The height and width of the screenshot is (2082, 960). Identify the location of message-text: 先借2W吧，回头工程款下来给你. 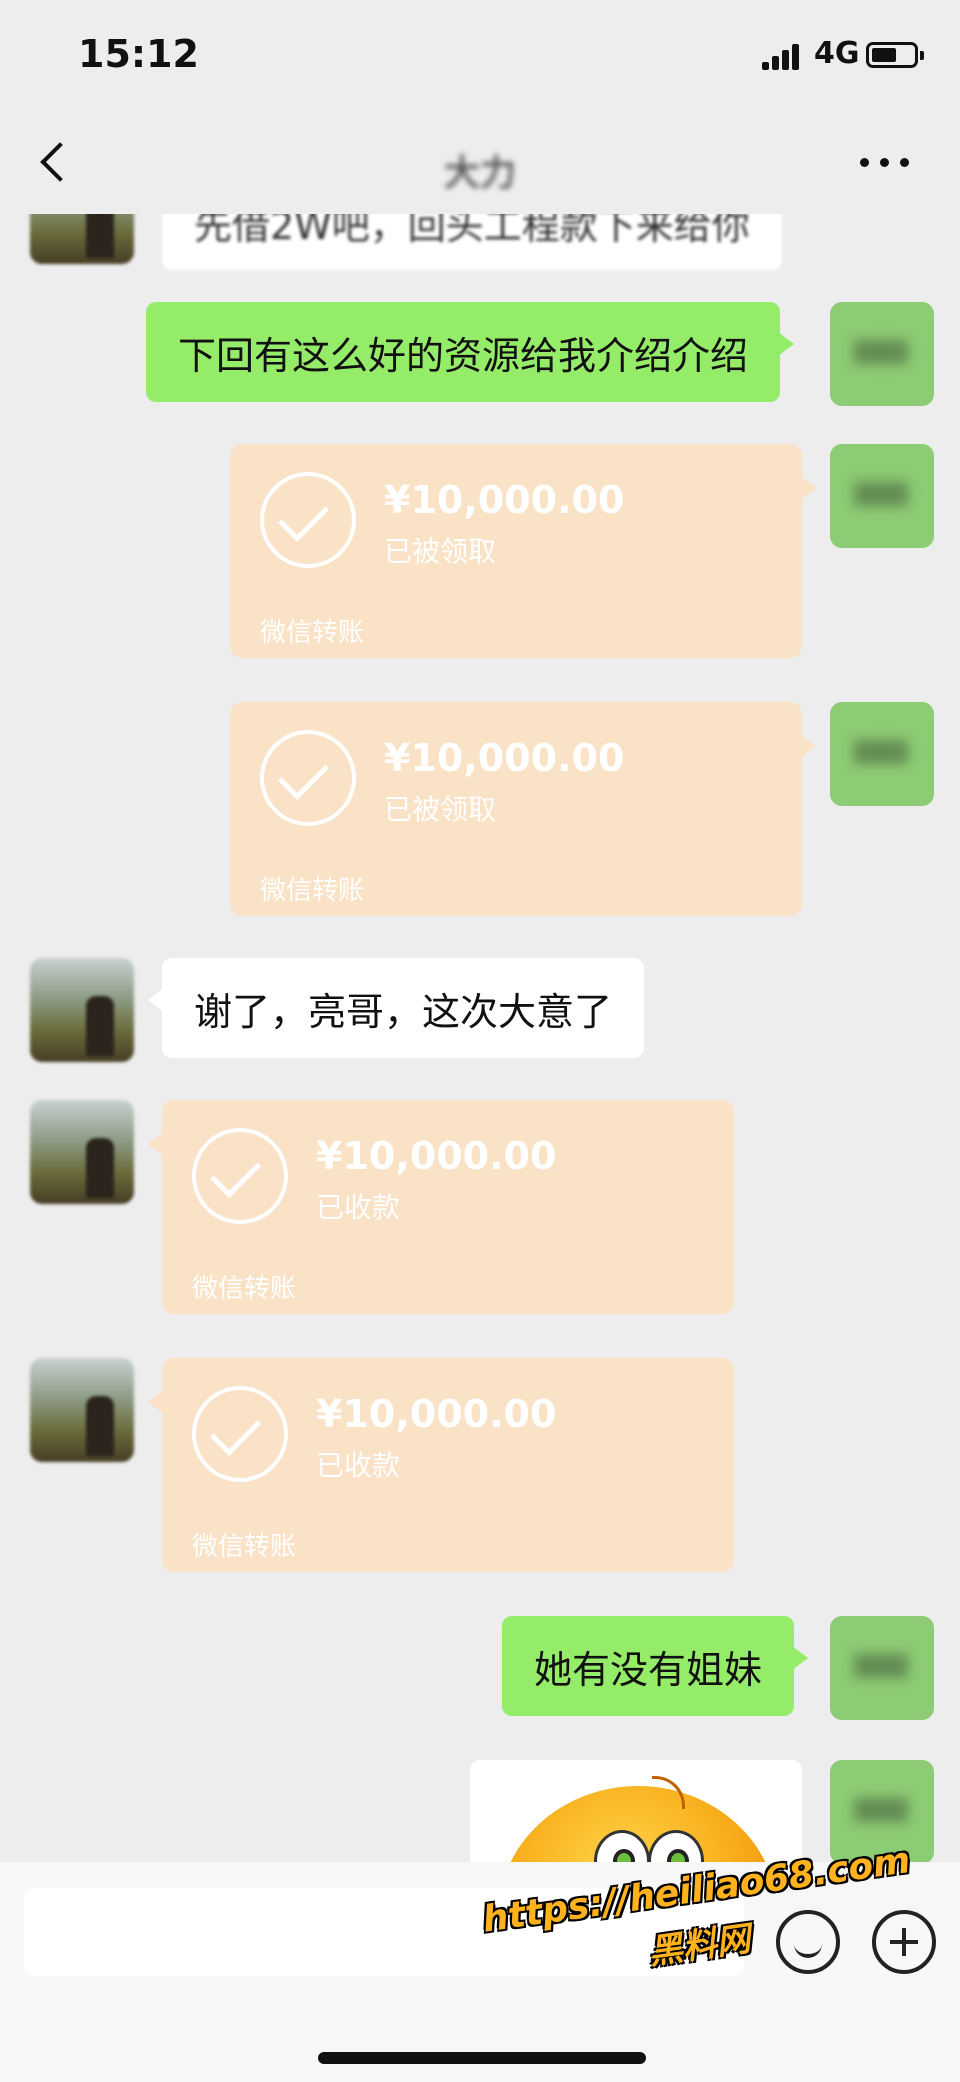
(472, 231).